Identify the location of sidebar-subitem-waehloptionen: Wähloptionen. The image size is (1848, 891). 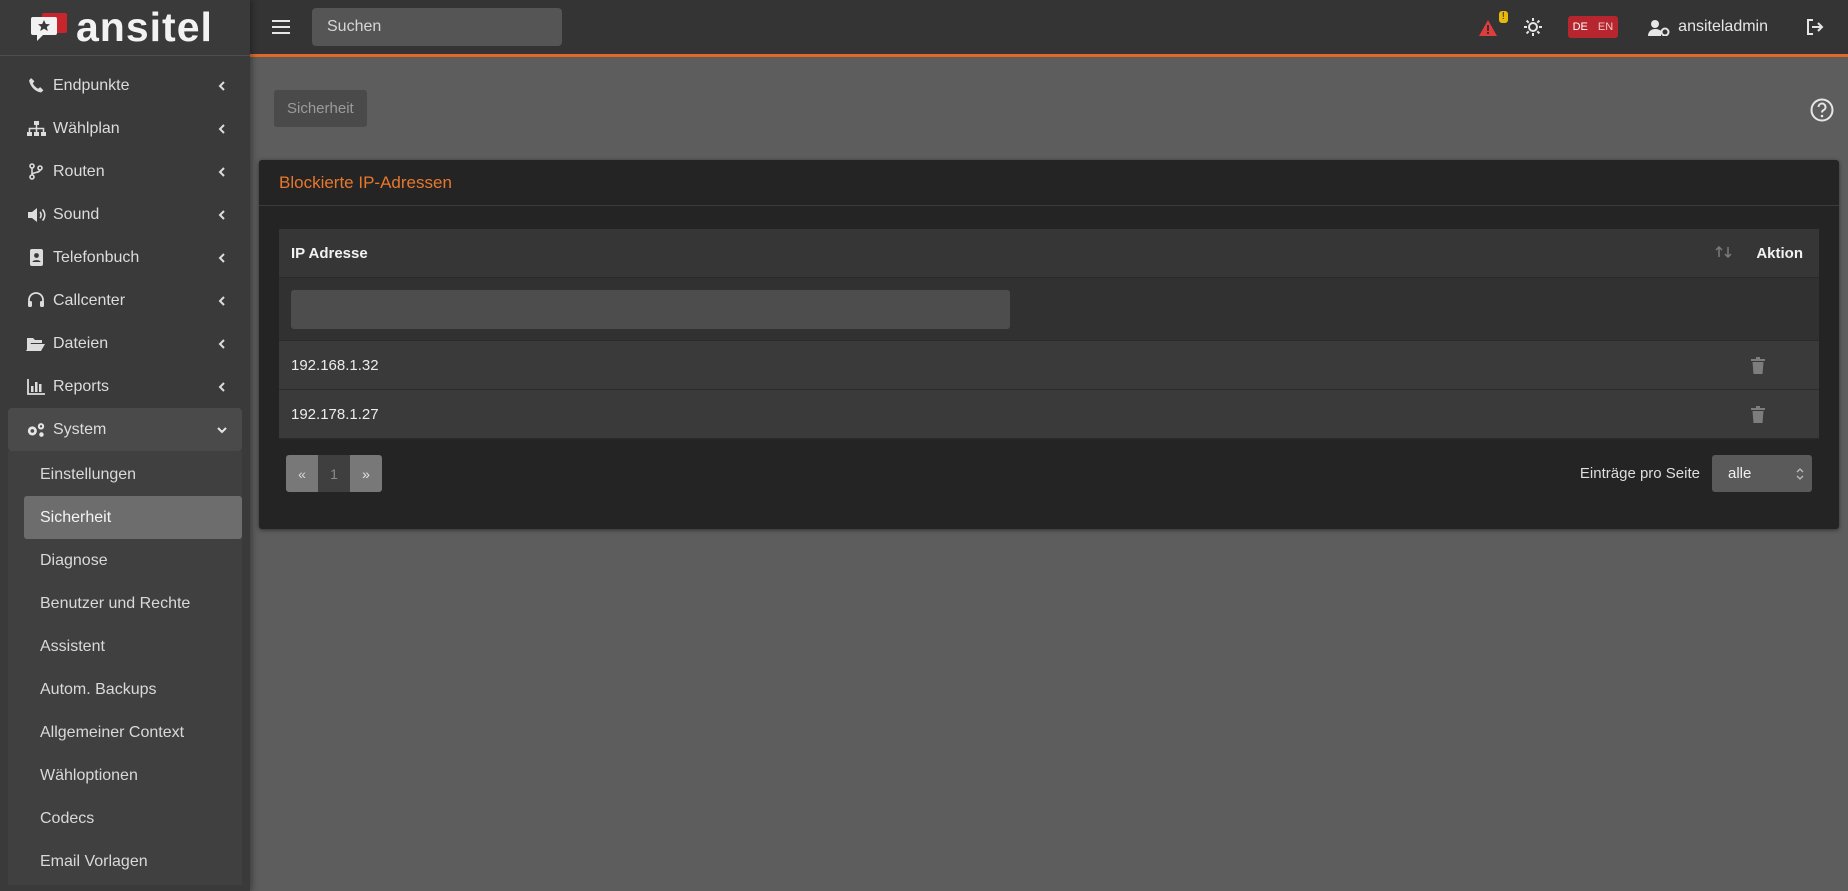
(125, 775).